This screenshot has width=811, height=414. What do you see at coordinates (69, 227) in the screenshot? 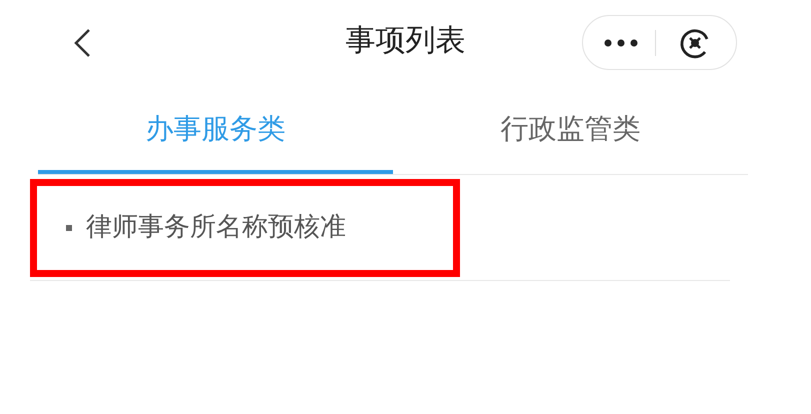
I see `bullet-icon` at bounding box center [69, 227].